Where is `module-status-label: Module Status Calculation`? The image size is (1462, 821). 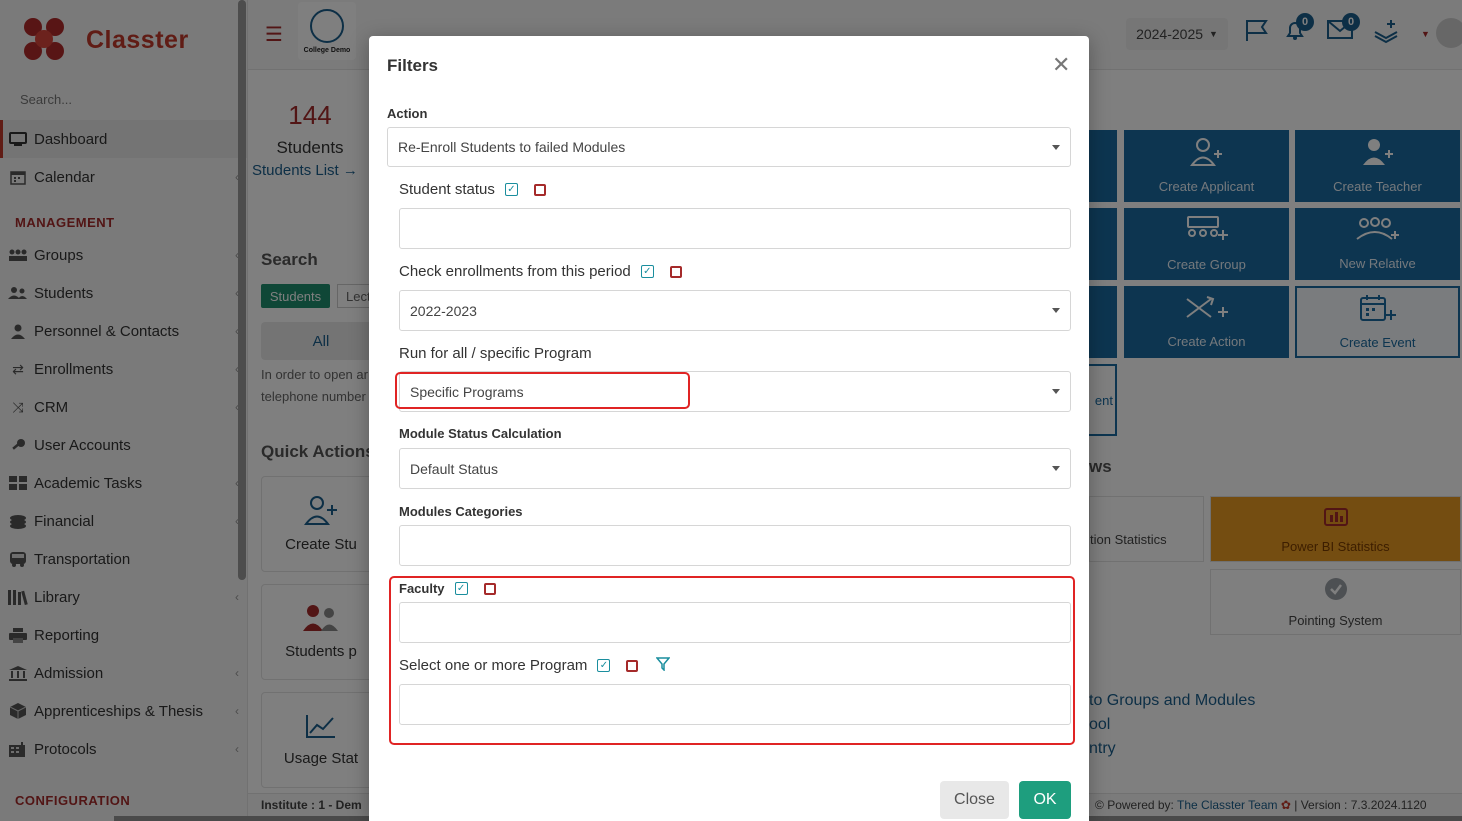 module-status-label: Module Status Calculation is located at coordinates (480, 433).